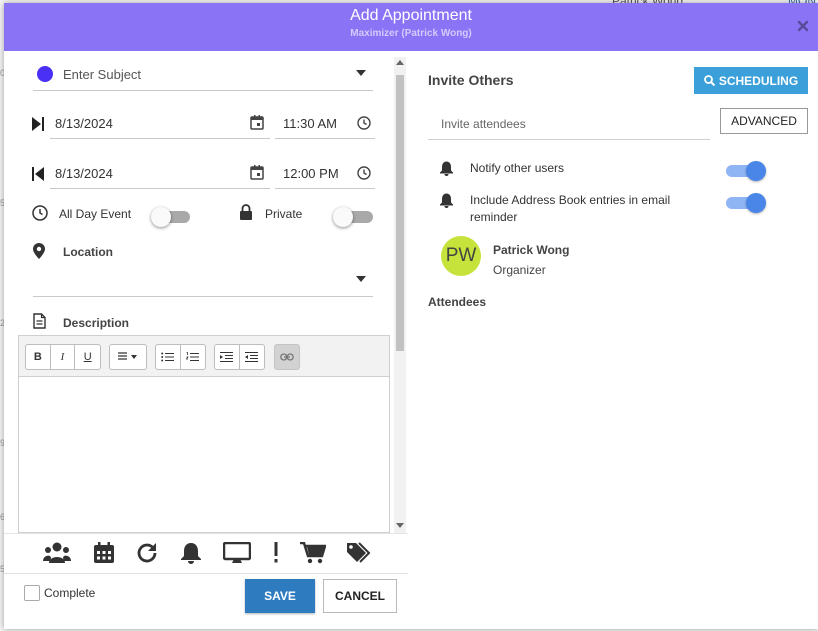 Image resolution: width=818 pixels, height=631 pixels. What do you see at coordinates (411, 15) in the screenshot?
I see `dialog-title: Add Appointment` at bounding box center [411, 15].